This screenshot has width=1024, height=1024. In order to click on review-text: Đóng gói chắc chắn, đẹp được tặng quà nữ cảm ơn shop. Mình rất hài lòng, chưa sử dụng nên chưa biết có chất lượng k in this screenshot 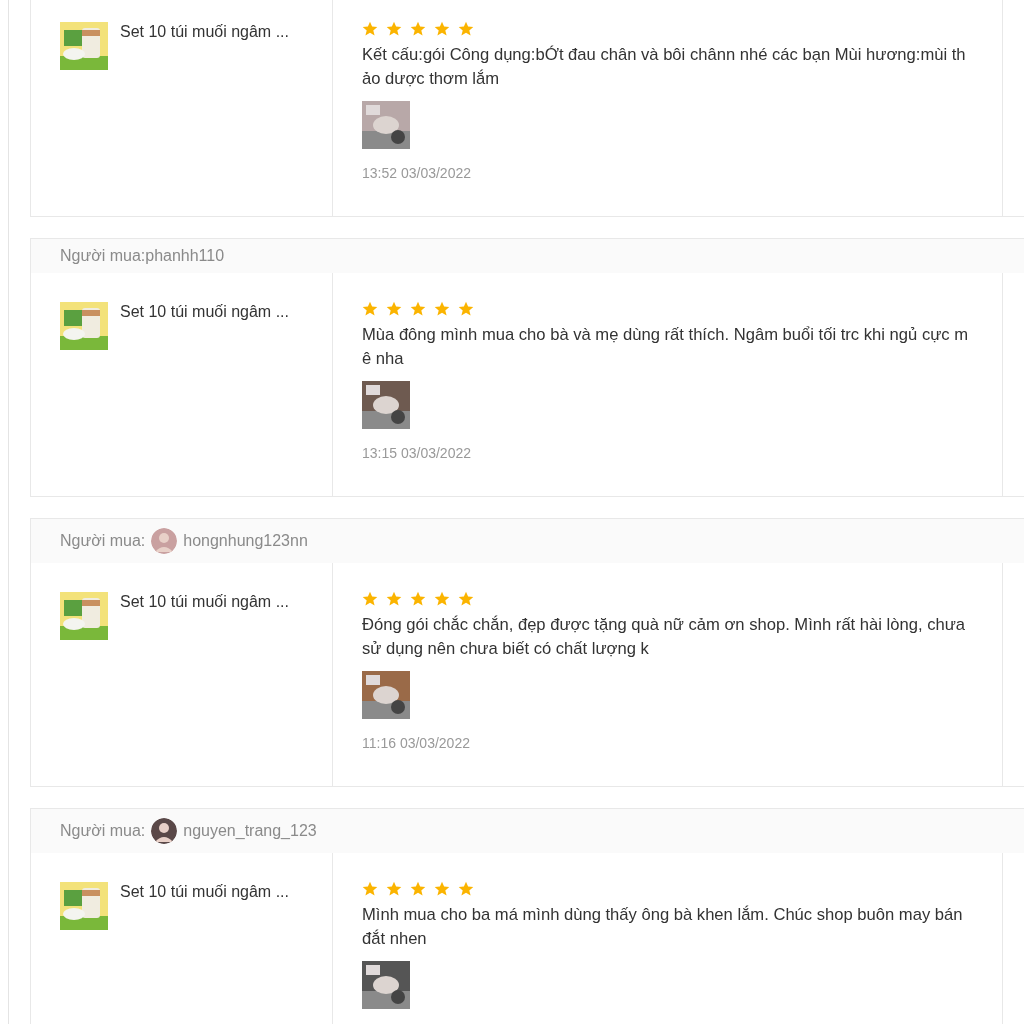, I will do `click(664, 637)`.